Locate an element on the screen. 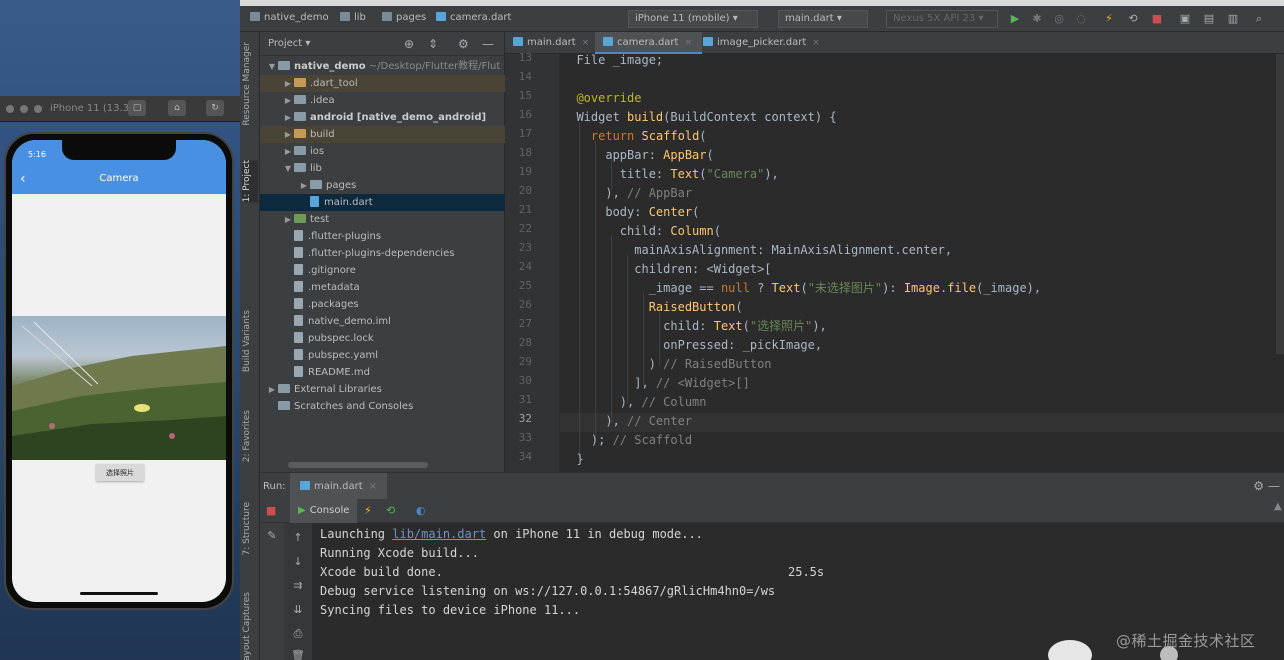 This screenshot has width=1284, height=660. tree-item: pubspec.lock is located at coordinates (382, 338).